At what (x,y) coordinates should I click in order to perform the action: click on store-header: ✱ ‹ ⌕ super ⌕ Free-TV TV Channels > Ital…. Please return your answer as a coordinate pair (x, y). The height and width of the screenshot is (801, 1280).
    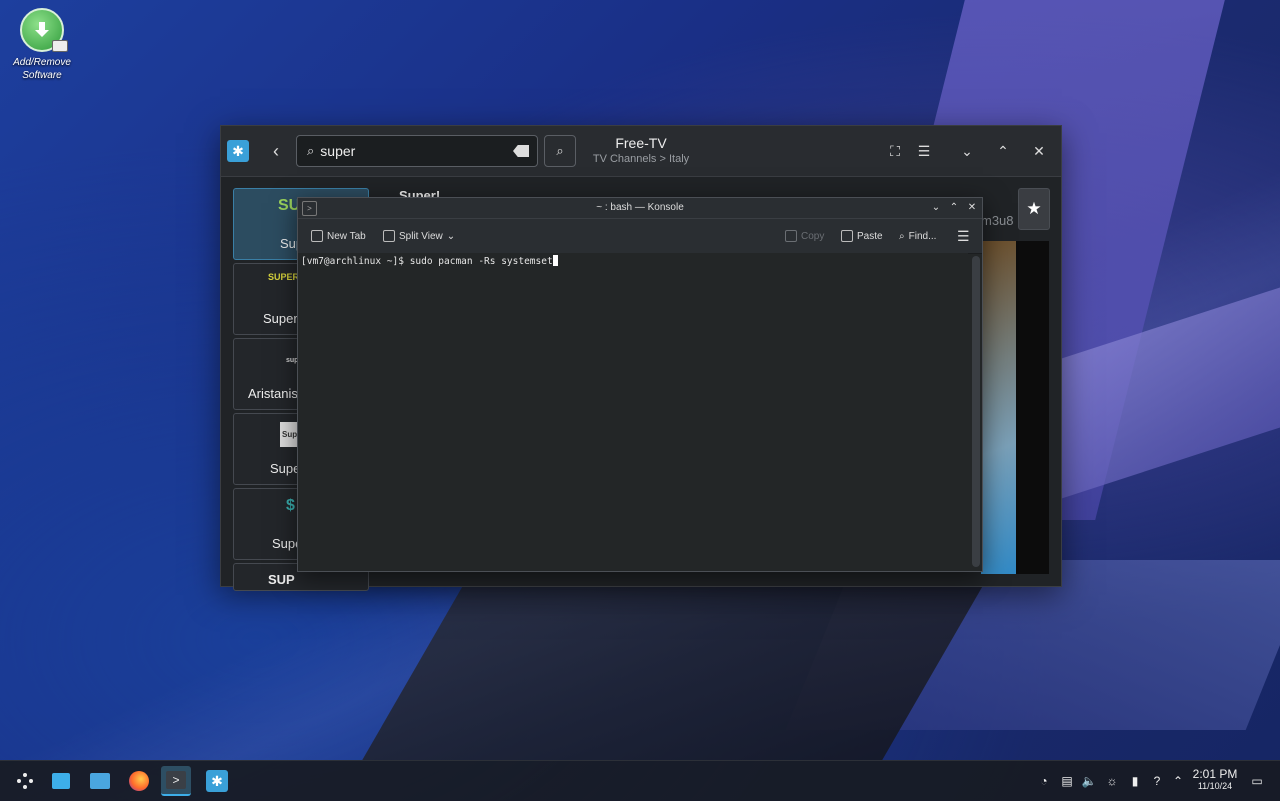
    Looking at the image, I should click on (641, 151).